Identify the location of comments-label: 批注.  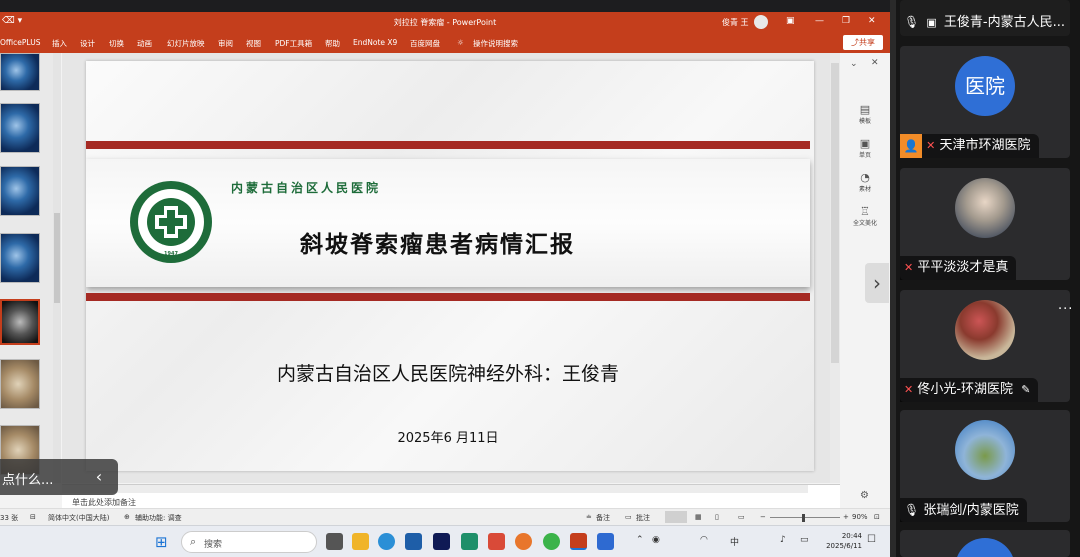
(643, 518).